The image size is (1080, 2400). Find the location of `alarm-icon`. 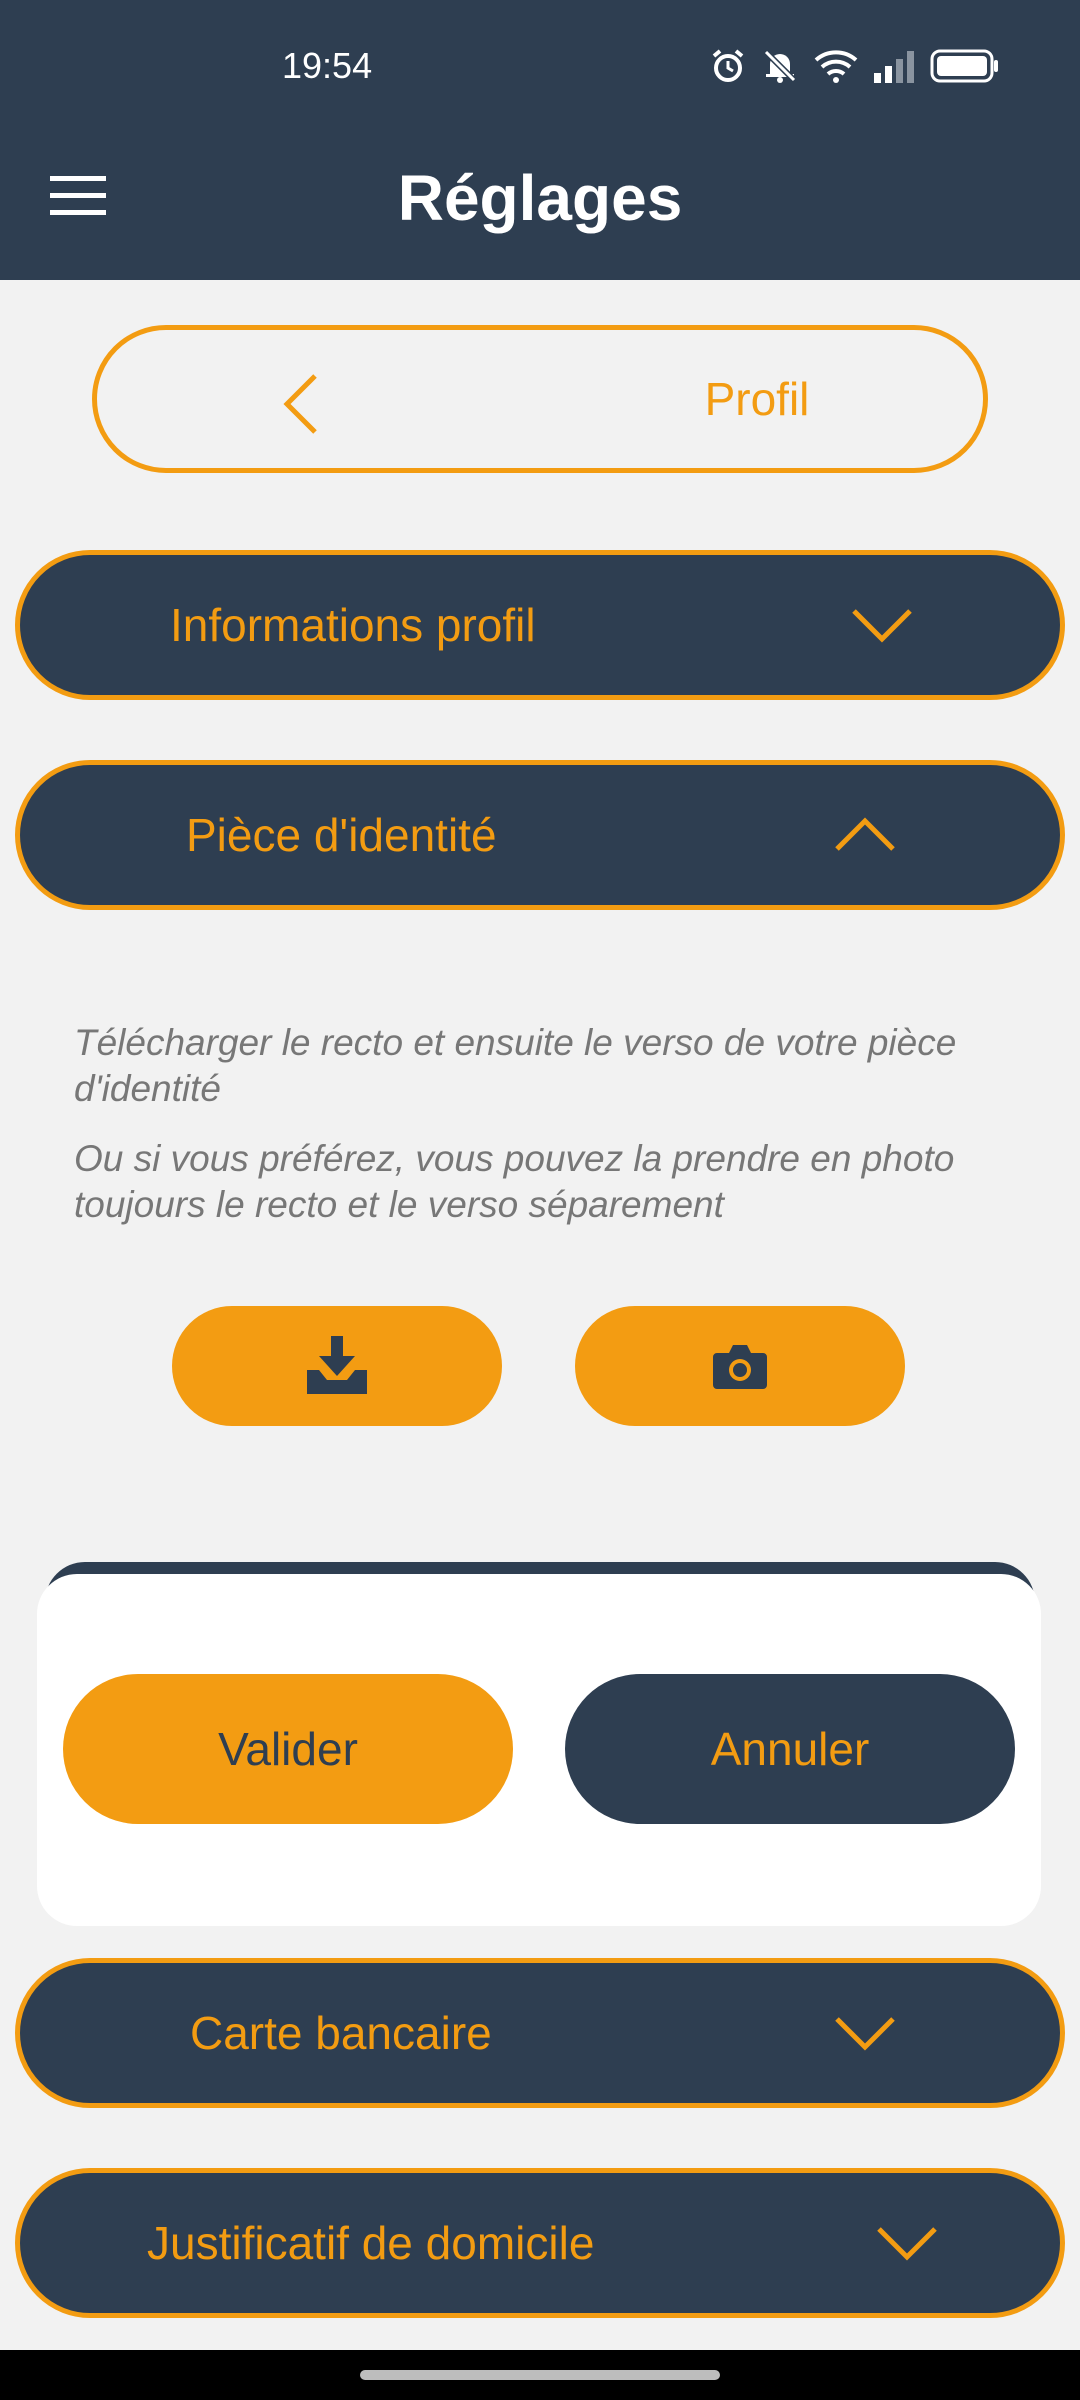

alarm-icon is located at coordinates (728, 65).